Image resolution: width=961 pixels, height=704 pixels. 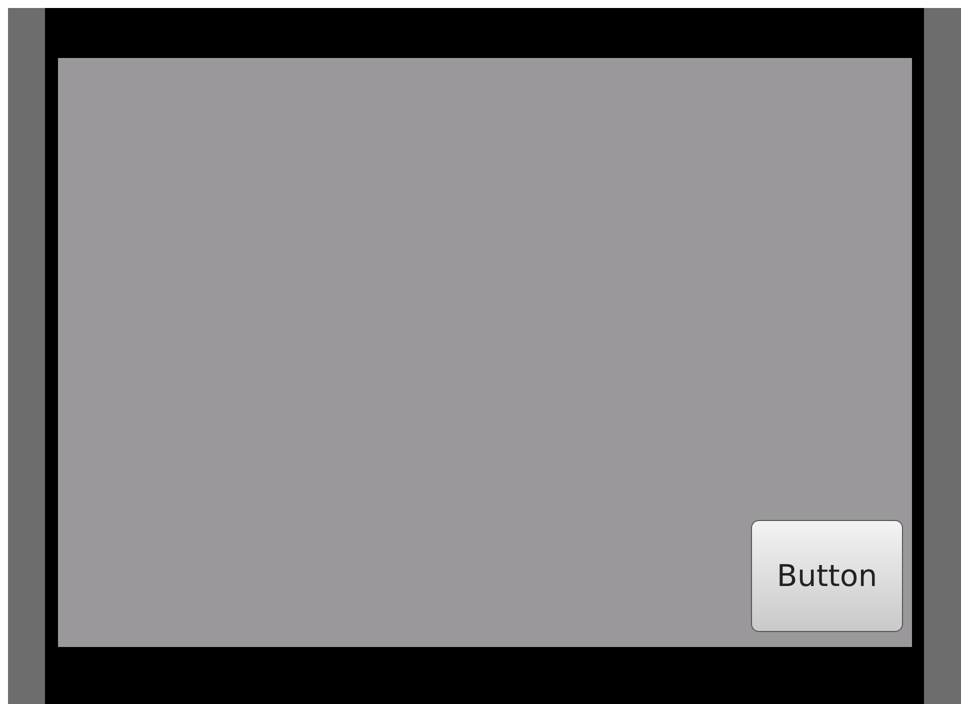 What do you see at coordinates (827, 576) in the screenshot?
I see `button: Button` at bounding box center [827, 576].